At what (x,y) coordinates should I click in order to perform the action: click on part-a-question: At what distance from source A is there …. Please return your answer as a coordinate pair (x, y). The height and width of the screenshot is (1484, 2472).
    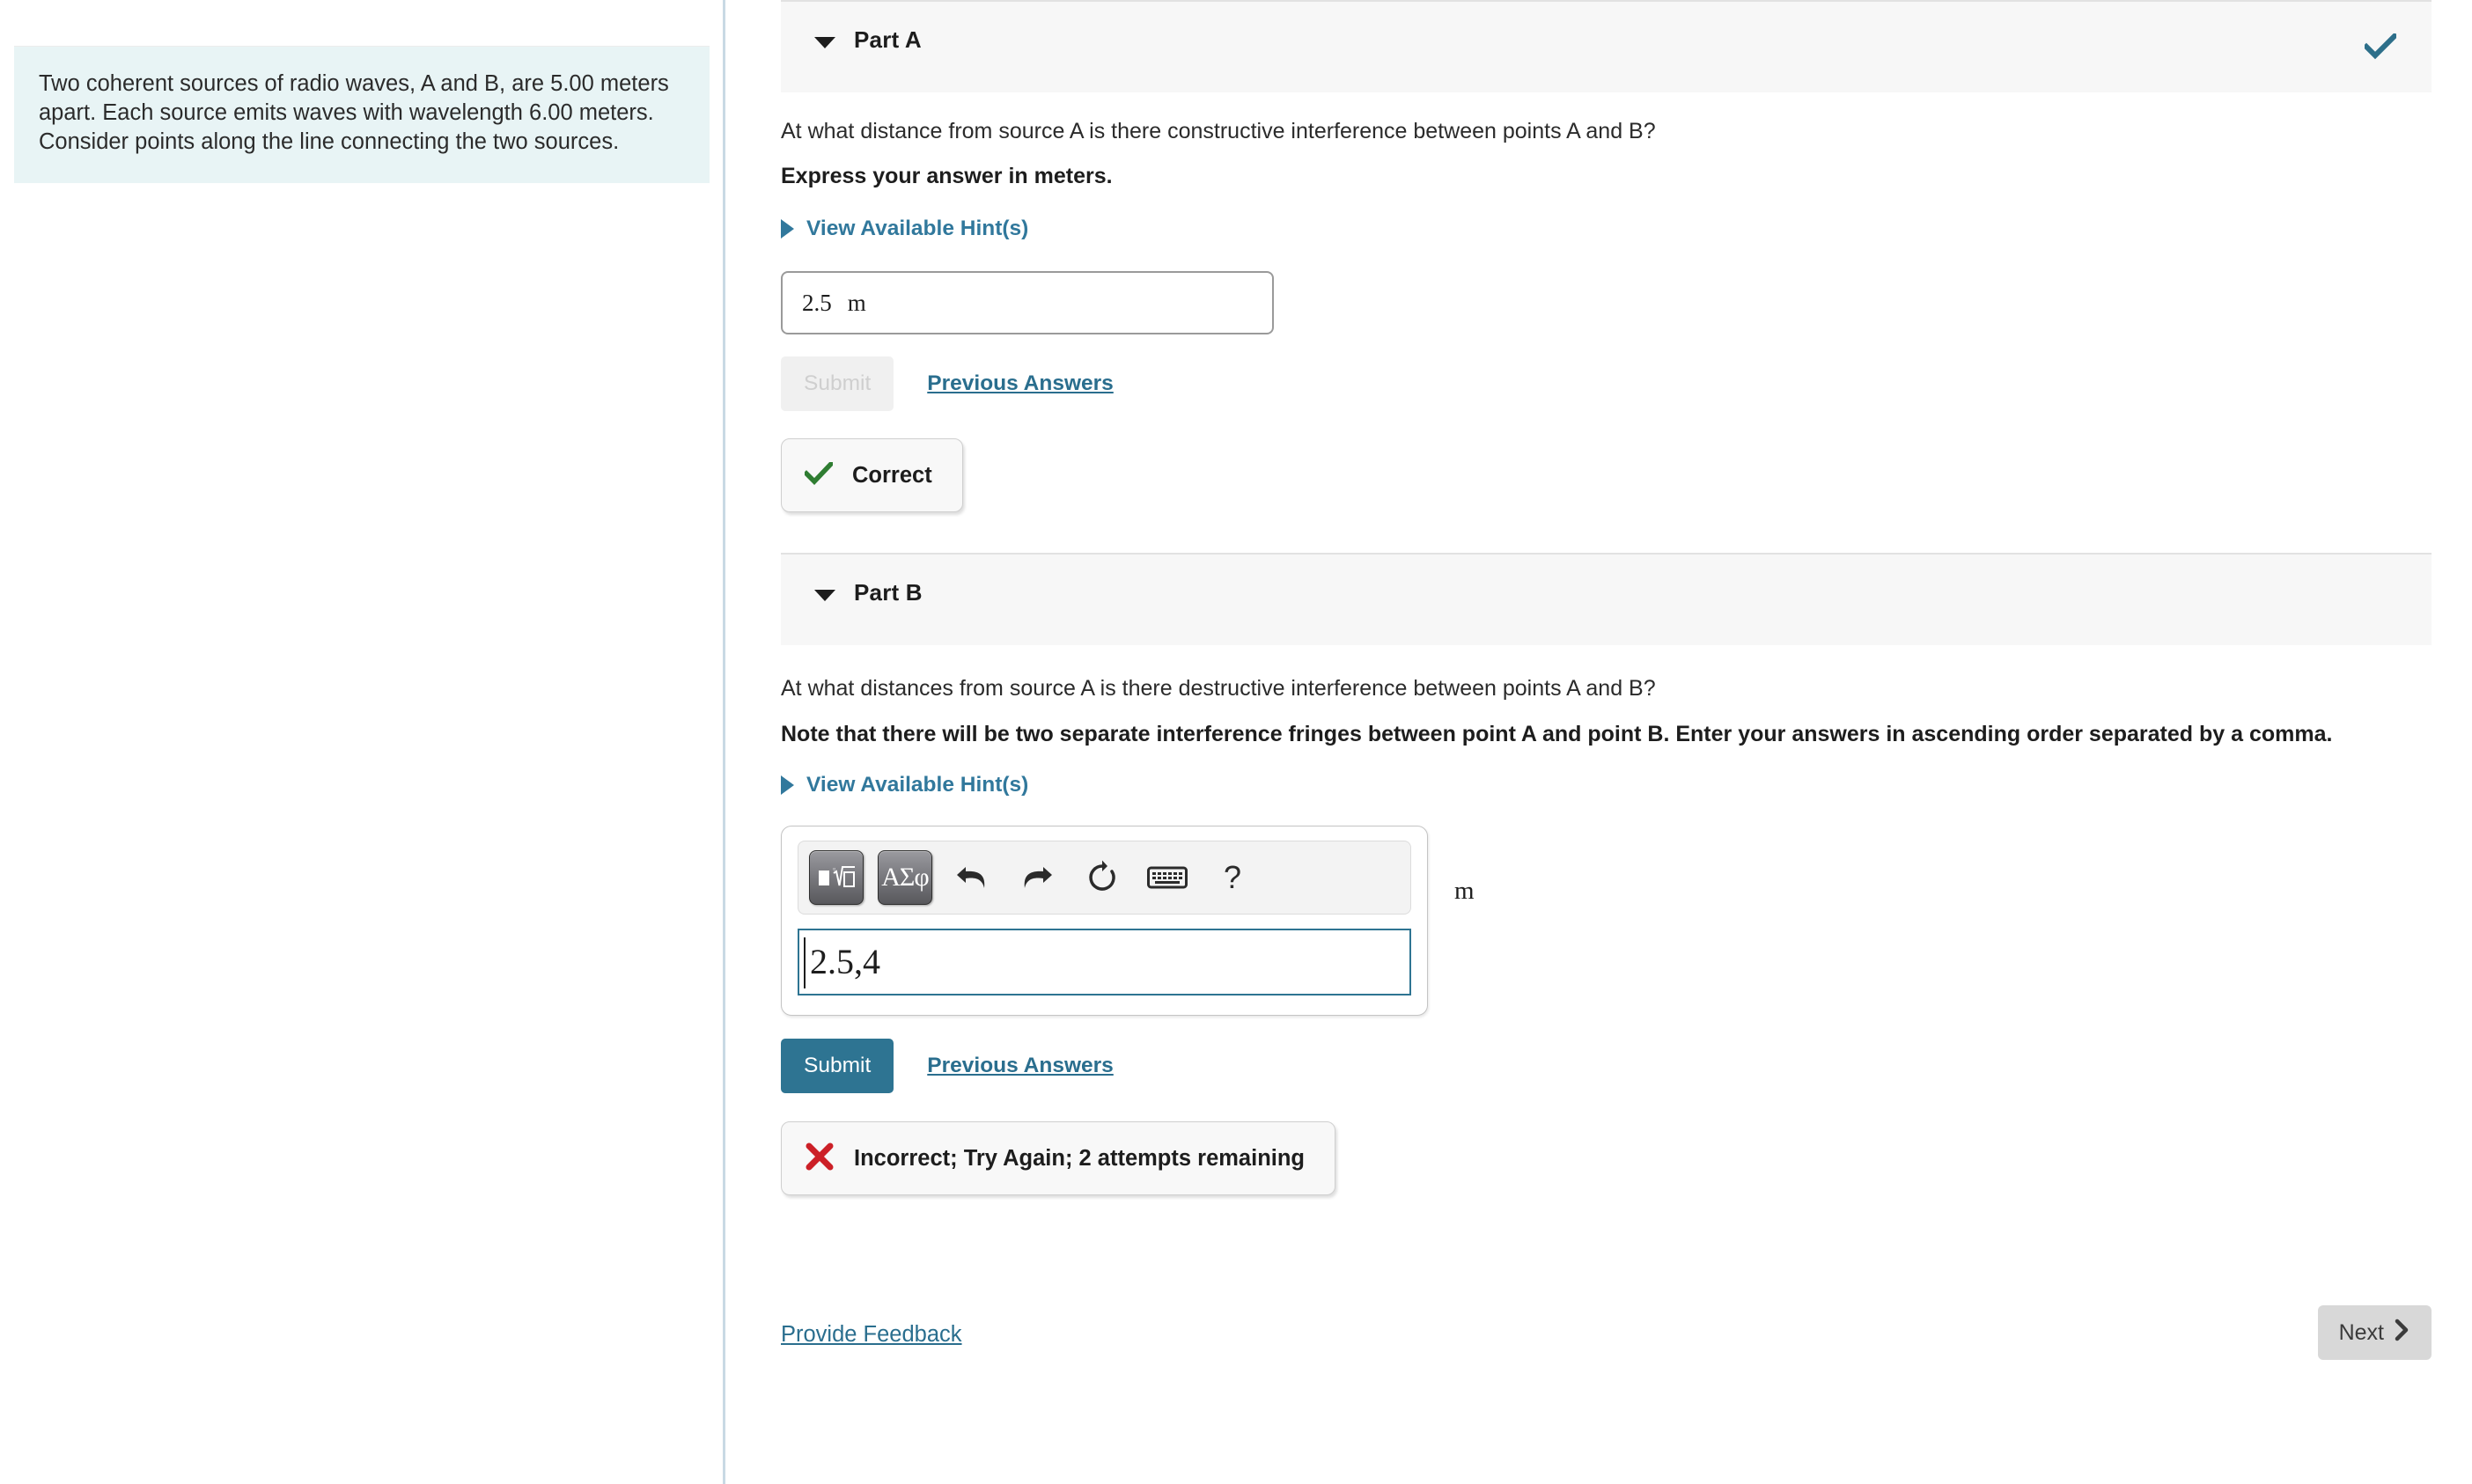
    Looking at the image, I should click on (1218, 131).